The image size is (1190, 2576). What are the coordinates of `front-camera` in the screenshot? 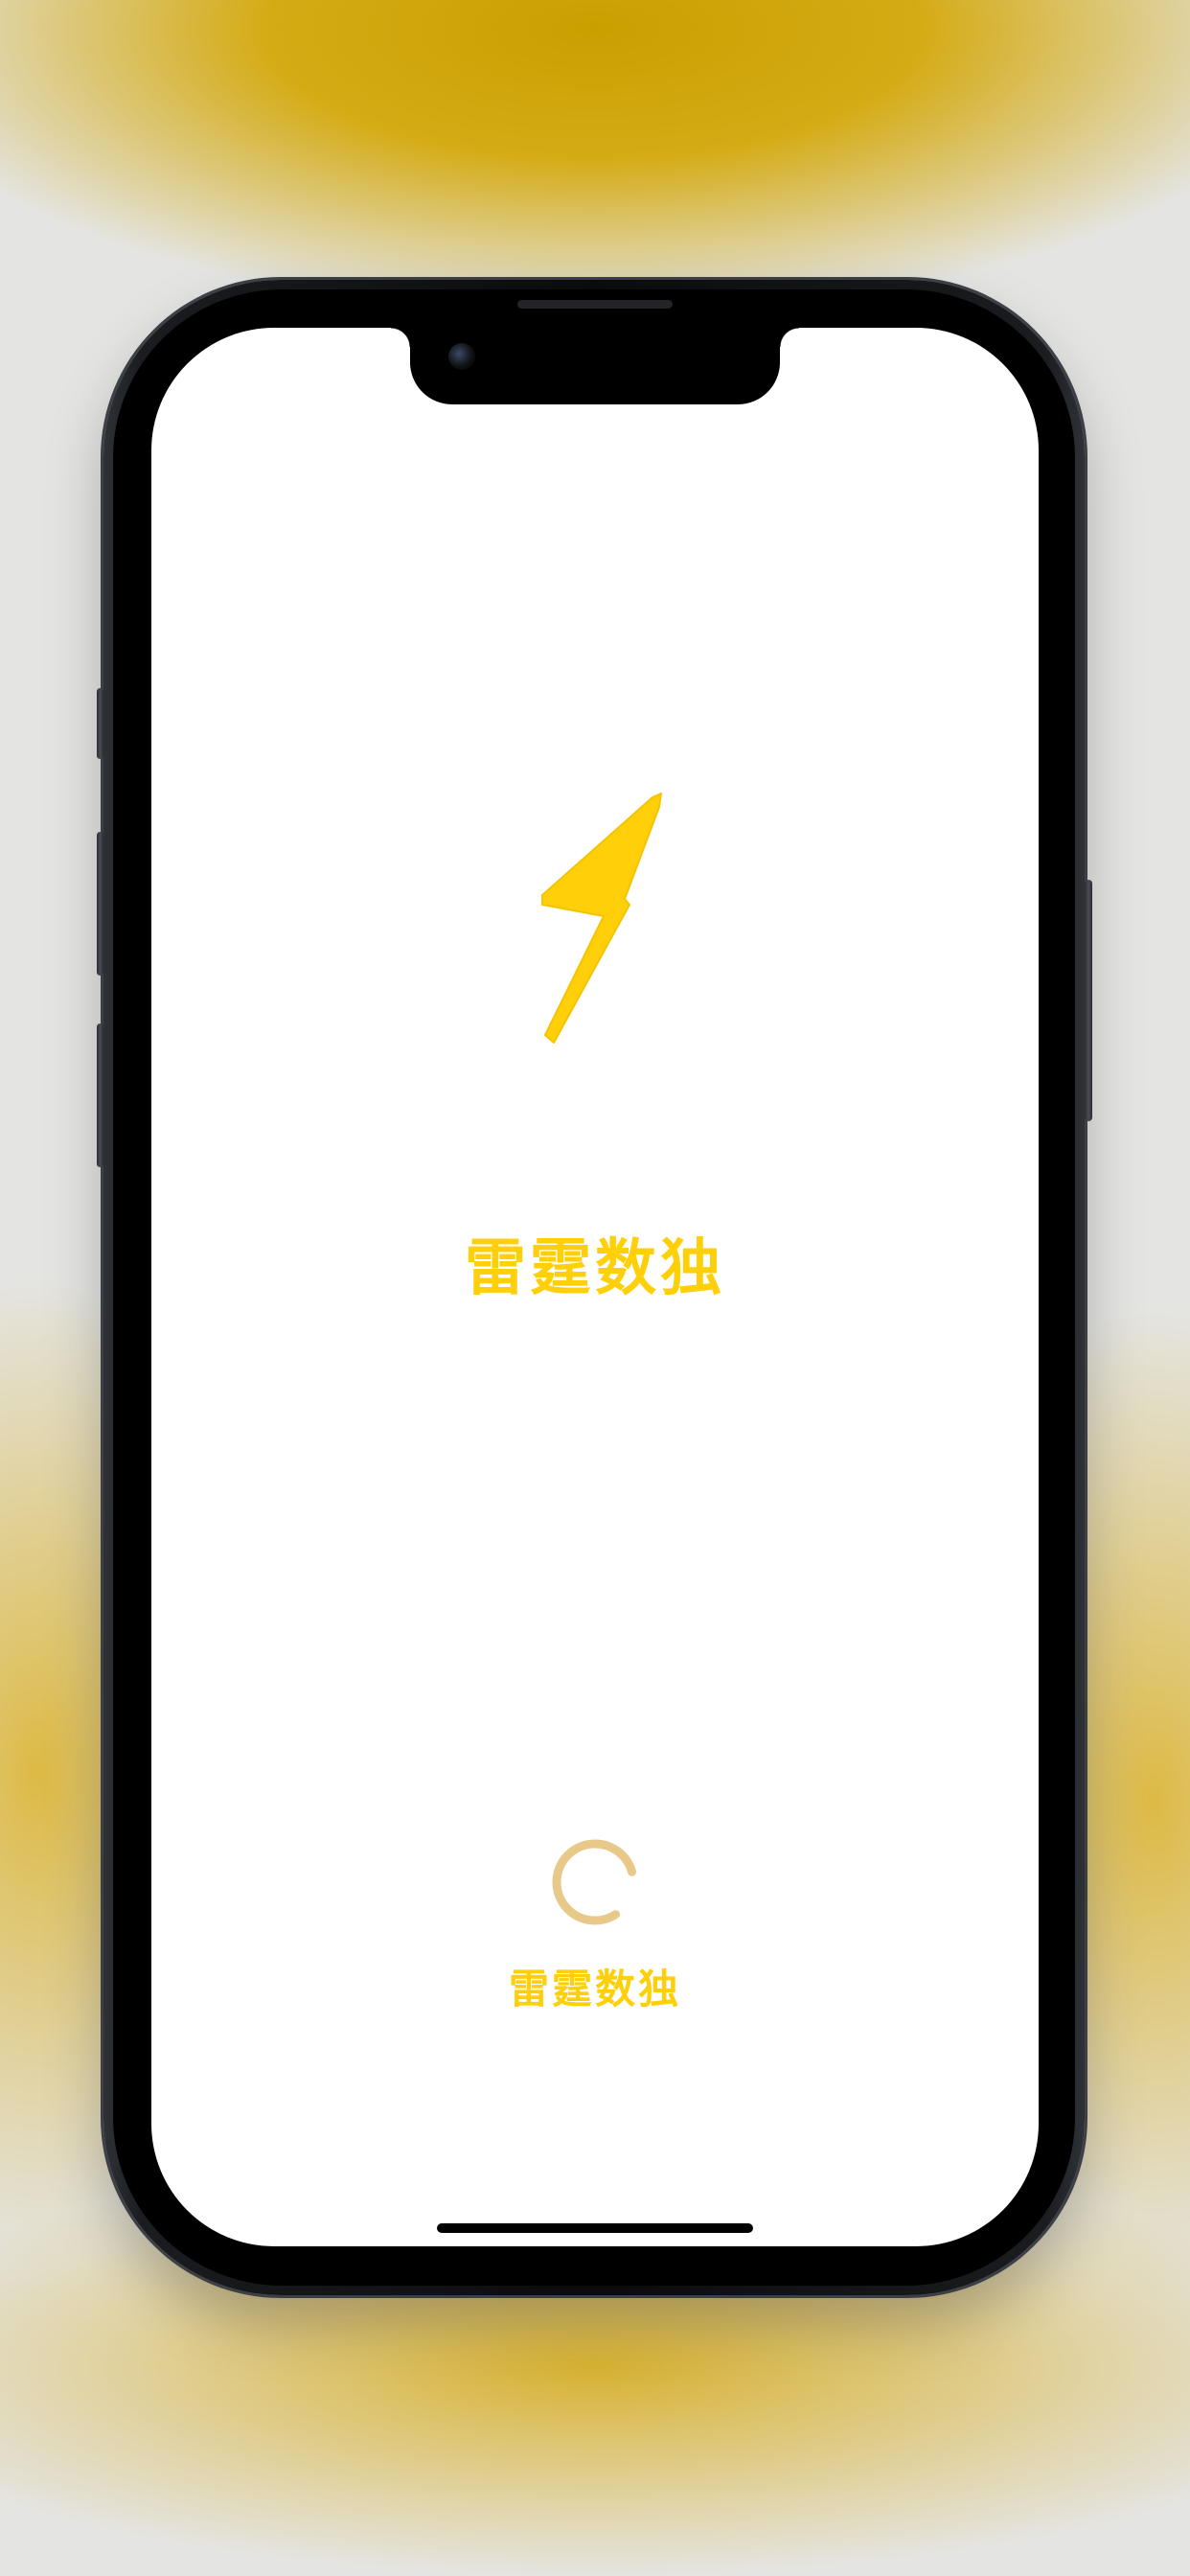 It's located at (461, 356).